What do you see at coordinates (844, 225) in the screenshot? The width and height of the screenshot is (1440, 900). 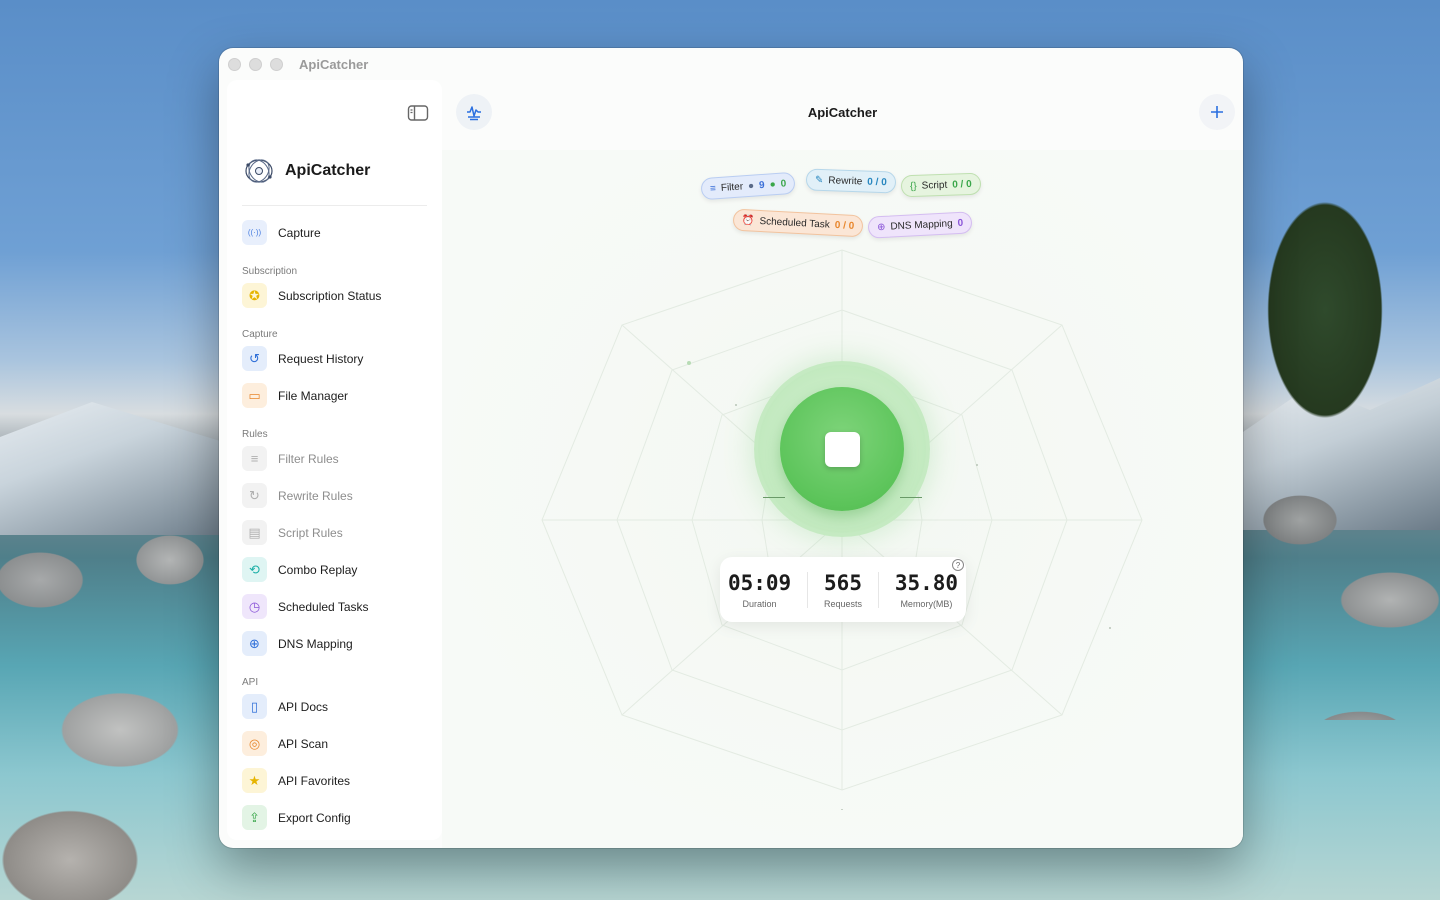 I see `scheduled-task-chip-count: 0 / 0` at bounding box center [844, 225].